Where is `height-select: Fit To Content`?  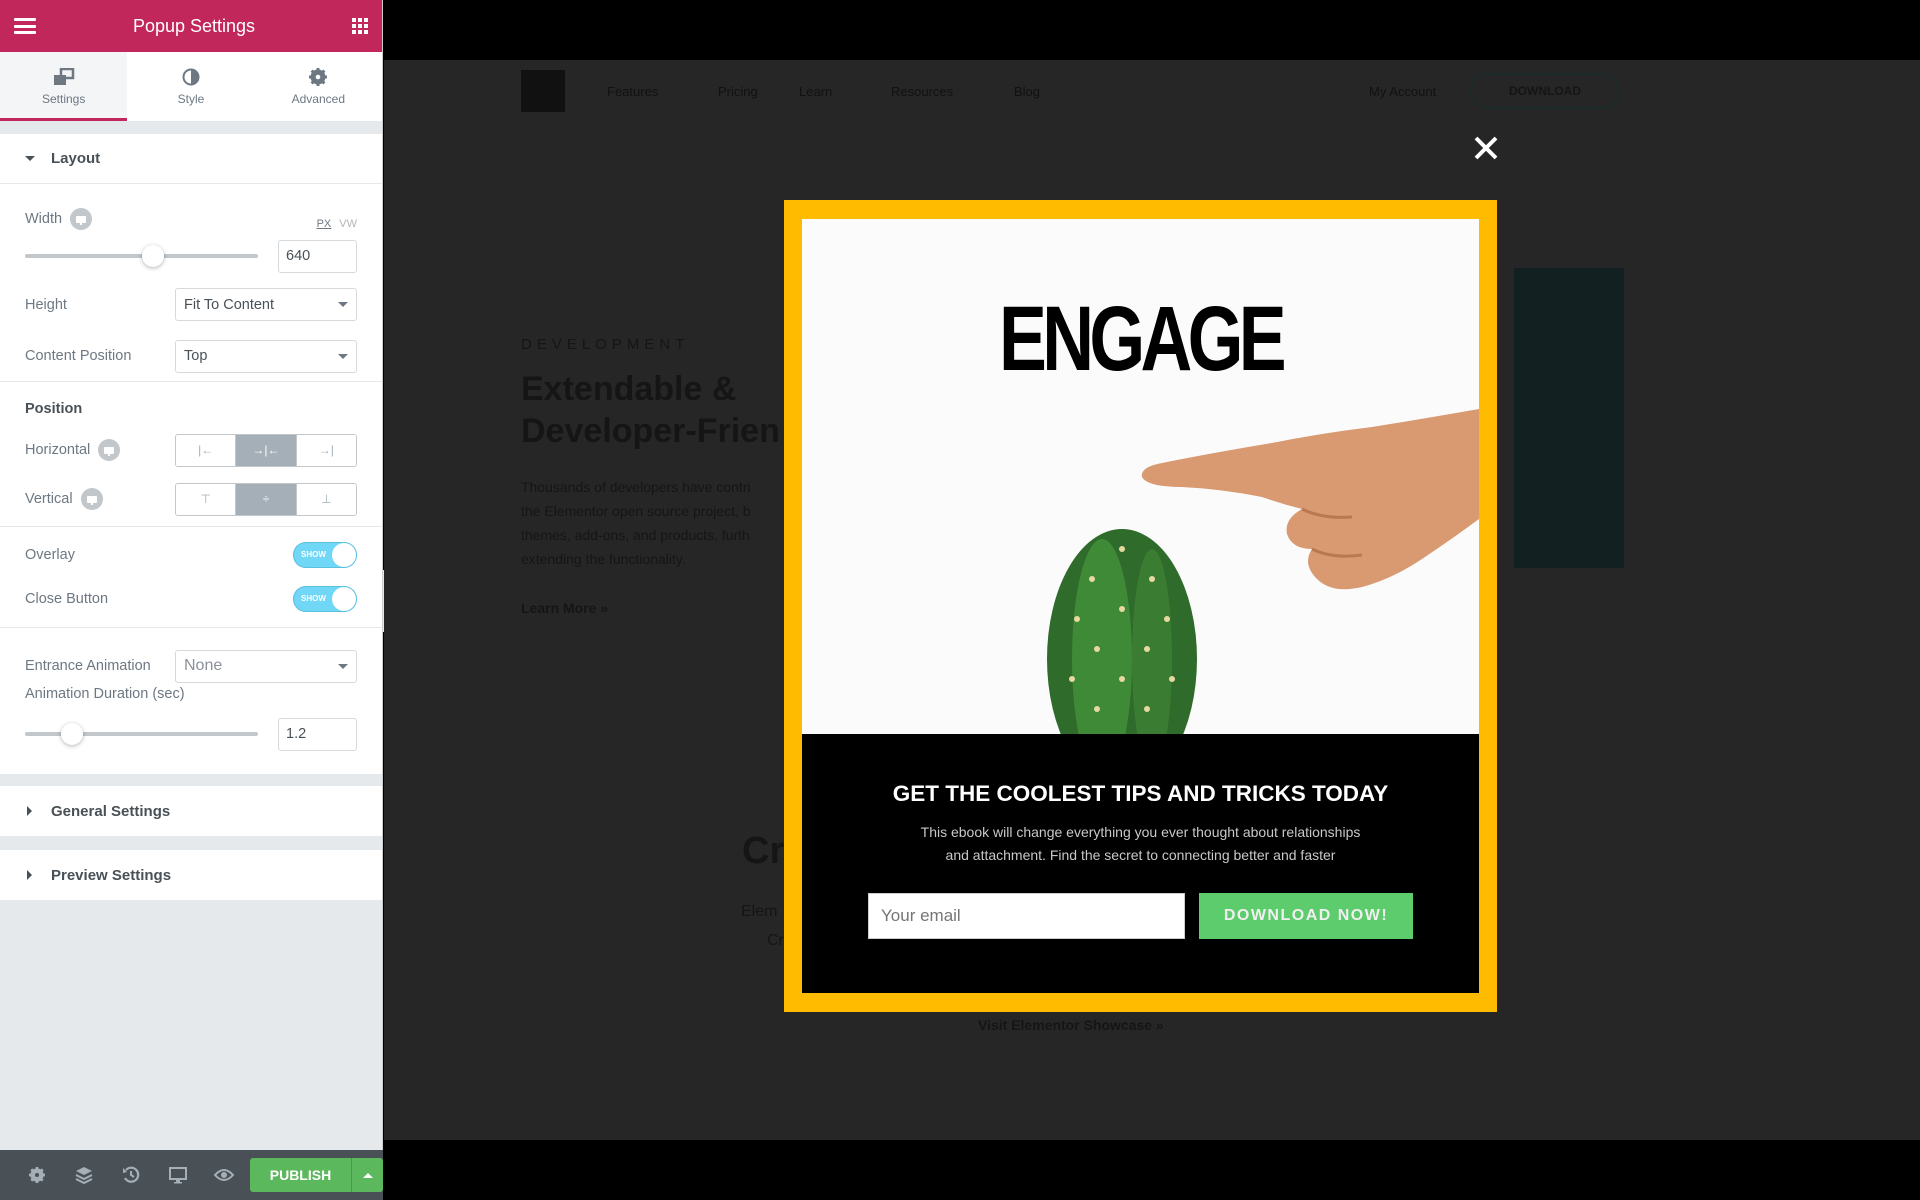 height-select: Fit To Content is located at coordinates (266, 304).